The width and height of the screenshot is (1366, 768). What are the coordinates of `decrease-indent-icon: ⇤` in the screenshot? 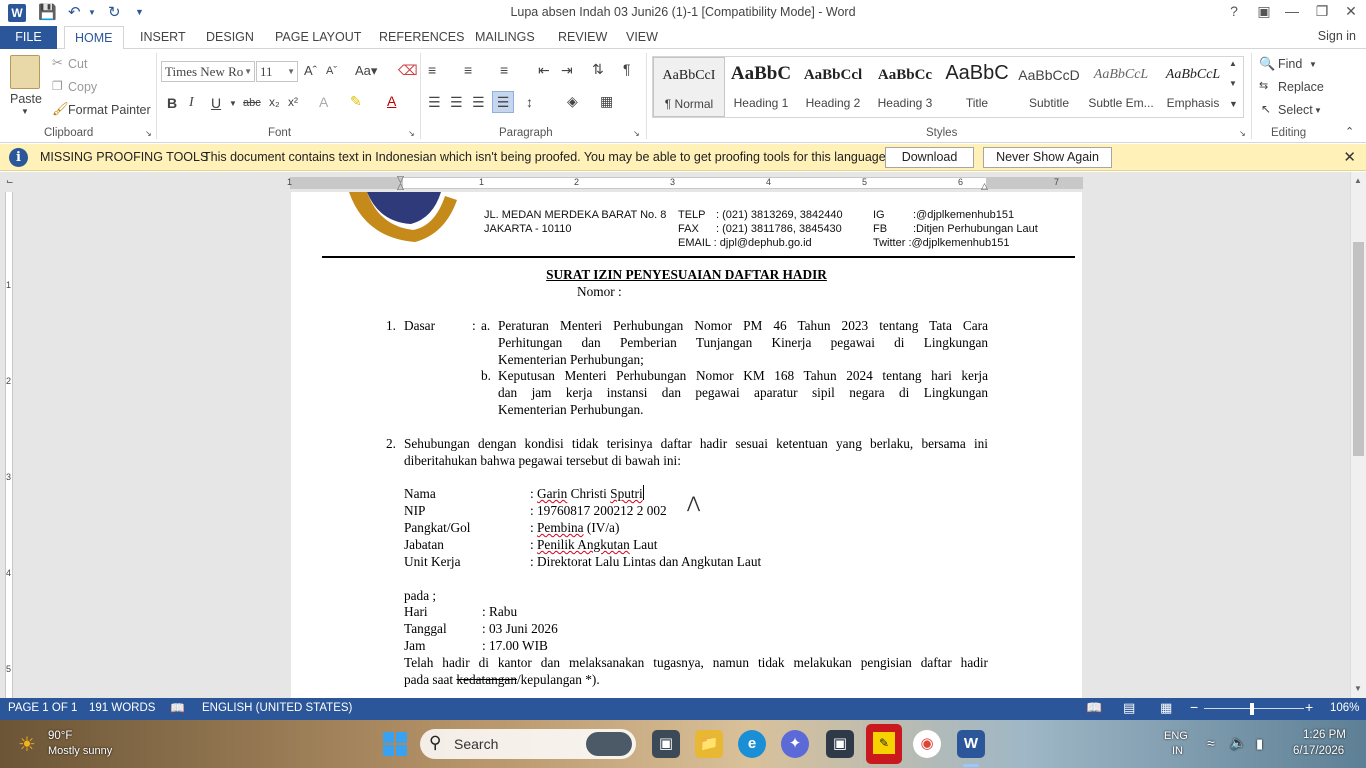 It's located at (544, 70).